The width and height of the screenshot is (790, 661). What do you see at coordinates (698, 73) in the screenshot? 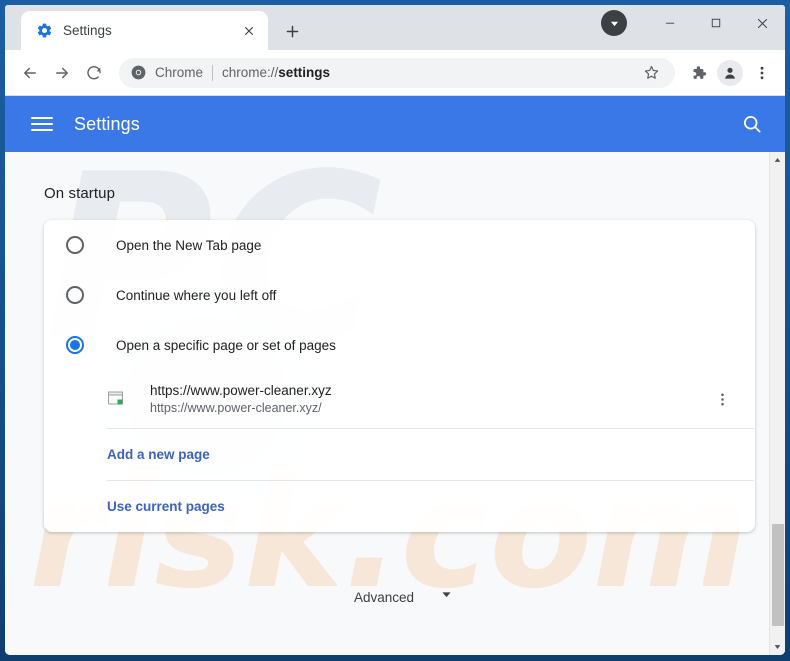
I see `extensions-puzzle-icon` at bounding box center [698, 73].